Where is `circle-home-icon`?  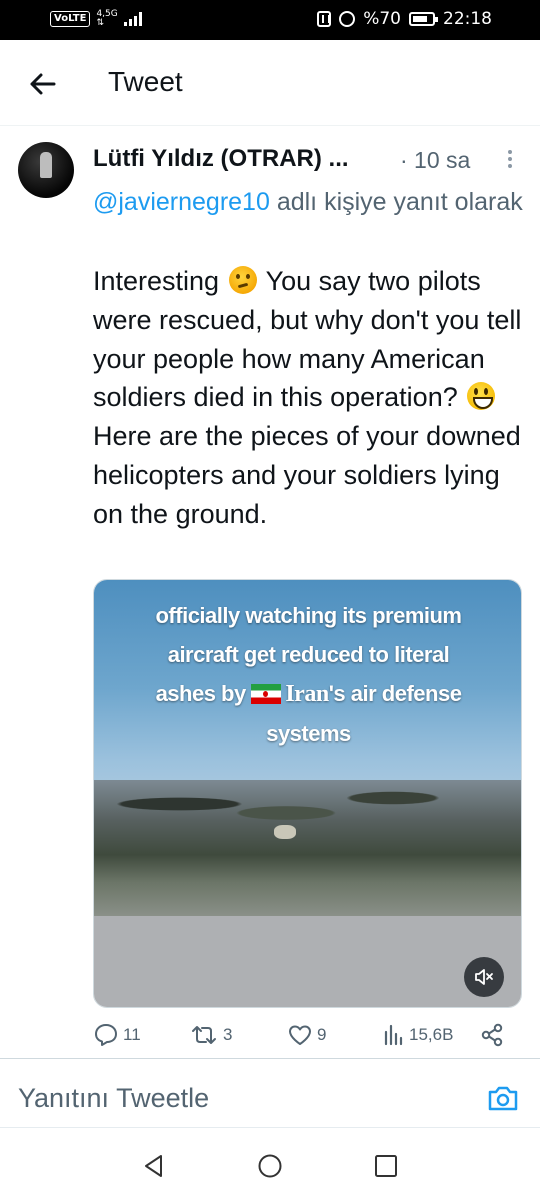 circle-home-icon is located at coordinates (270, 1166).